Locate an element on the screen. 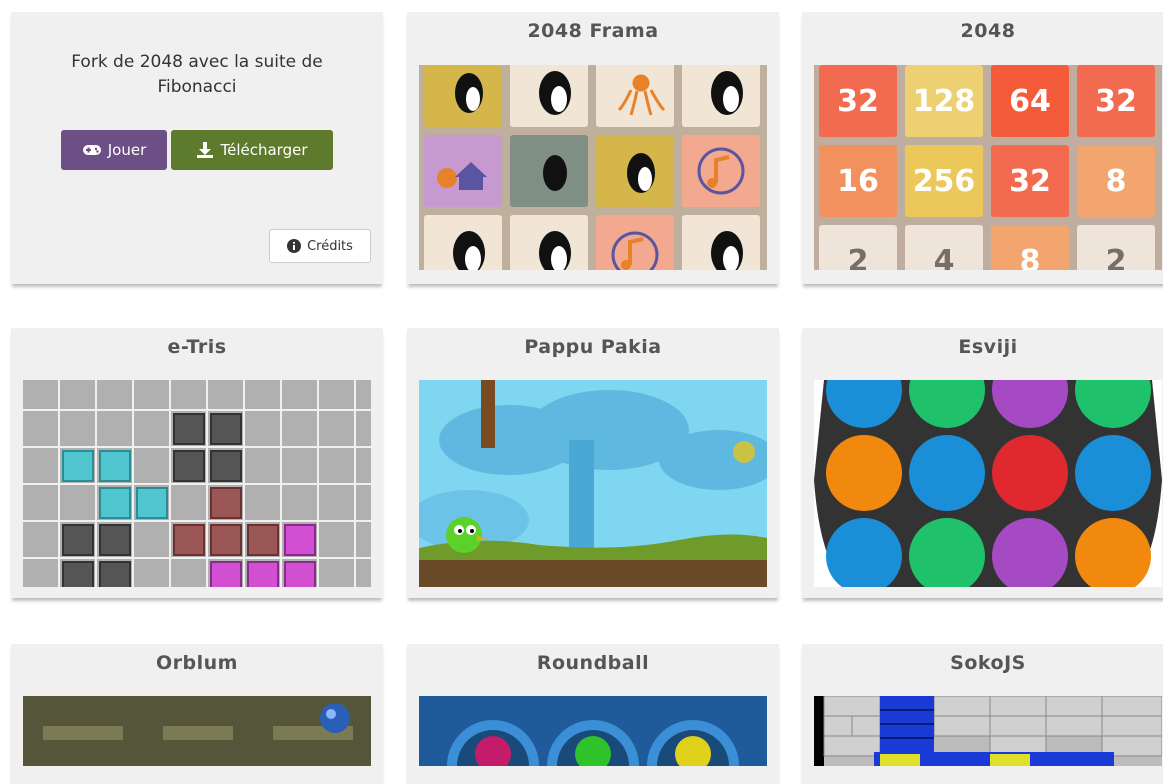  game-card-orblum: Orblum is located at coordinates (197, 714).